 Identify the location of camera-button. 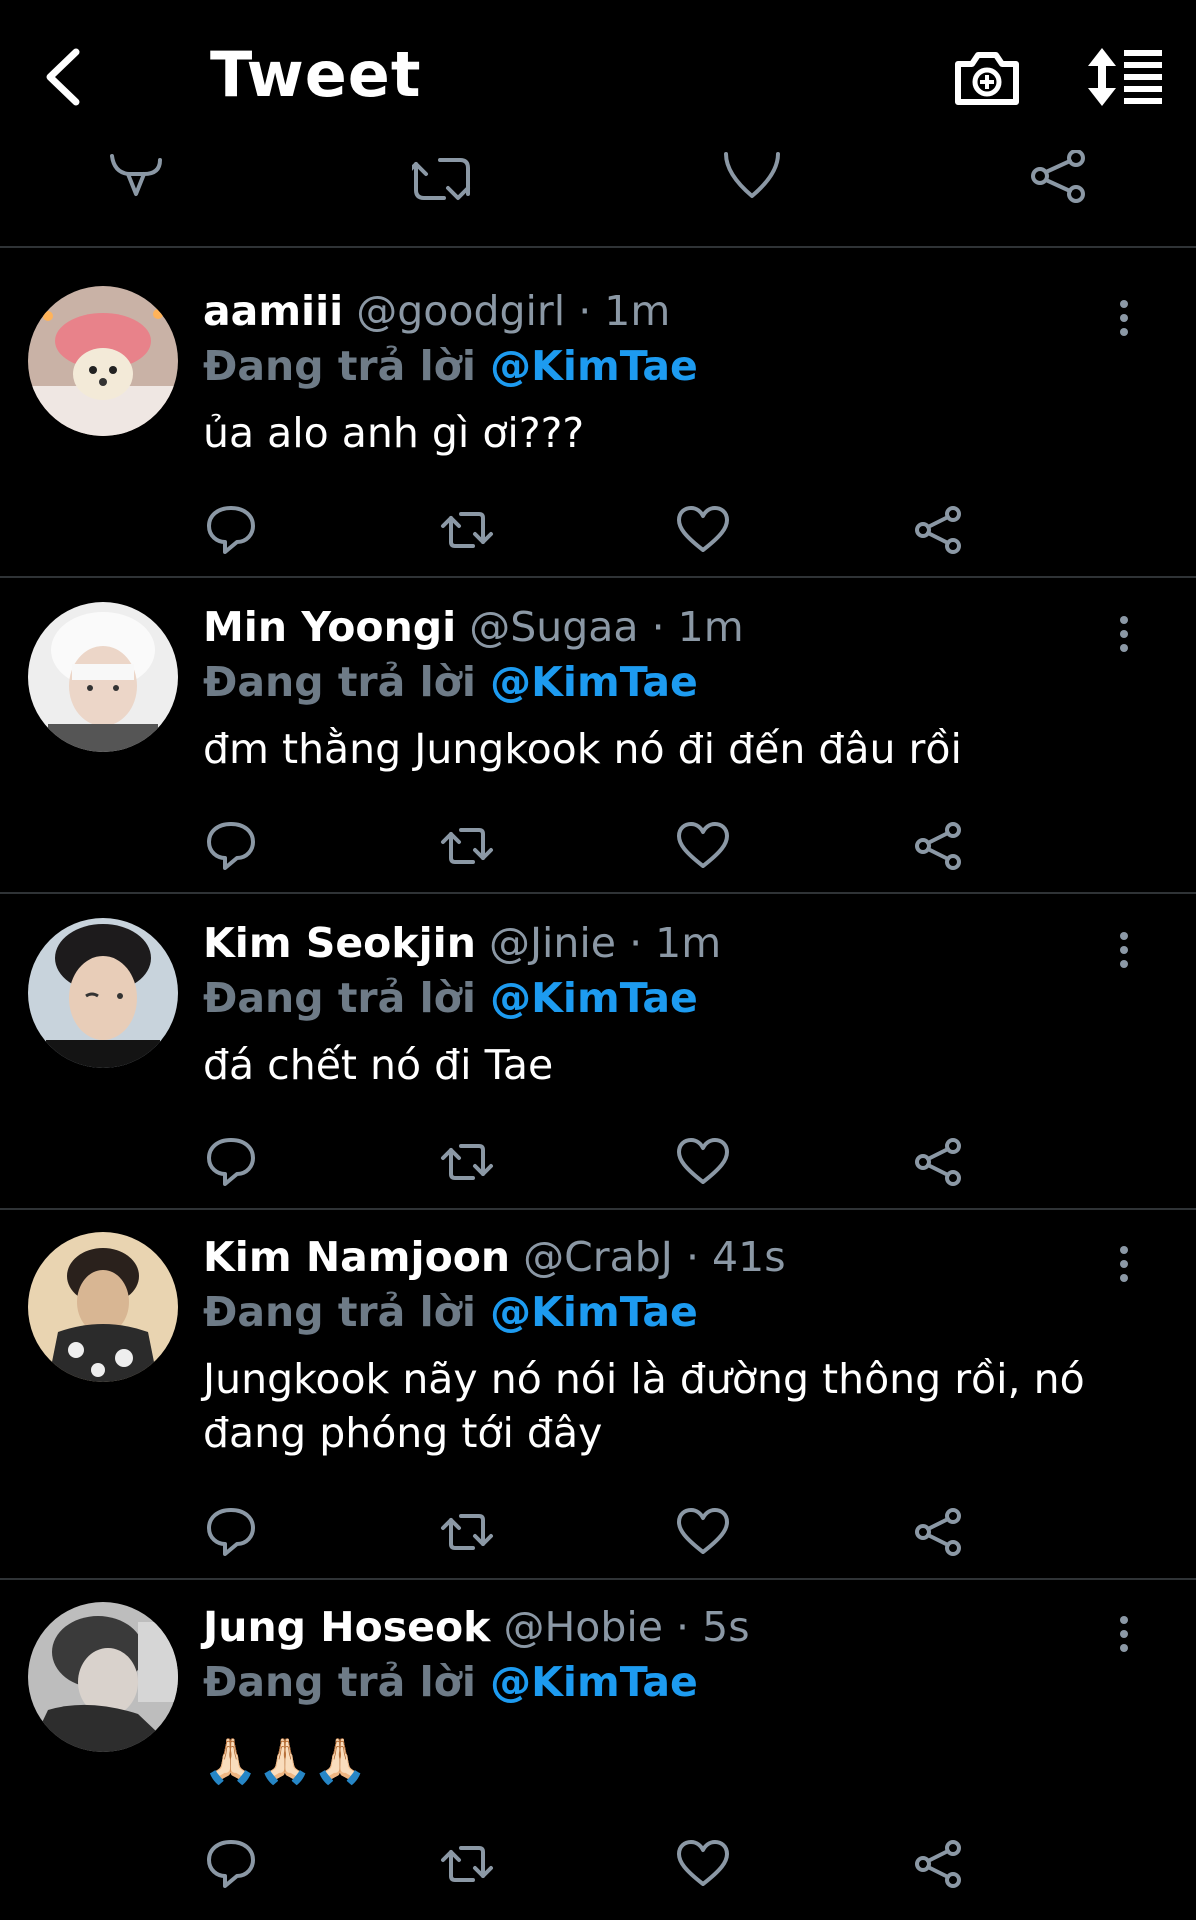
(987, 77).